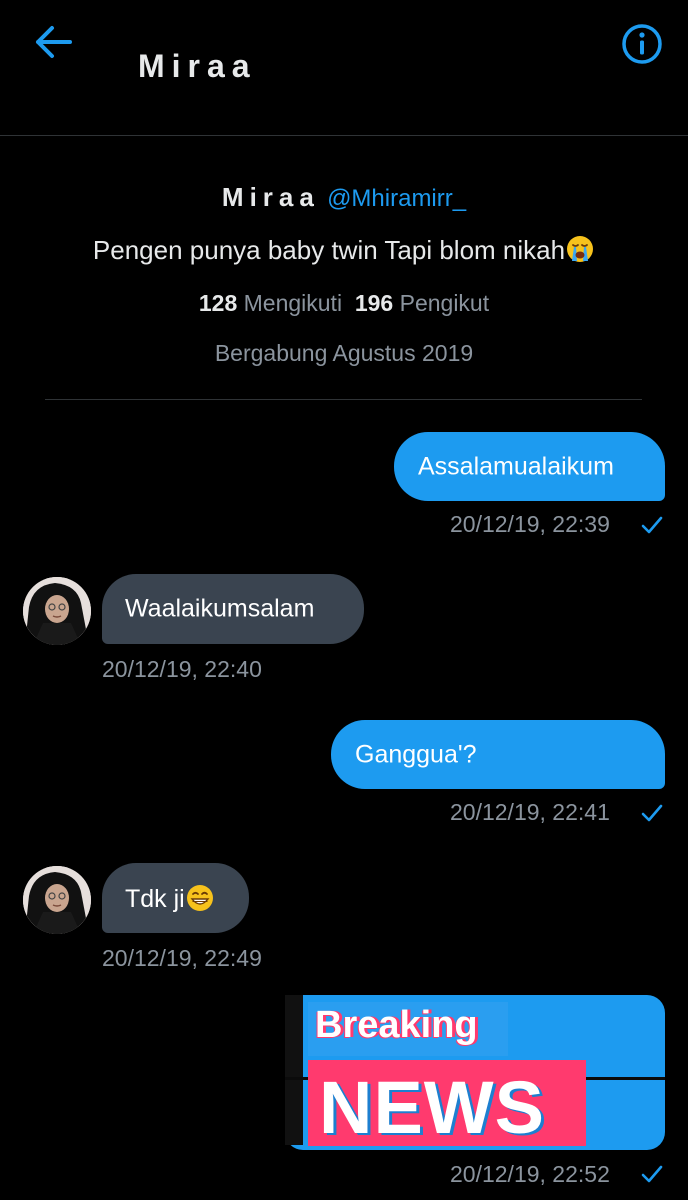 This screenshot has height=1200, width=688. Describe the element at coordinates (182, 669) in the screenshot. I see `message-timestamp: 20/12/19, 22:40` at that location.